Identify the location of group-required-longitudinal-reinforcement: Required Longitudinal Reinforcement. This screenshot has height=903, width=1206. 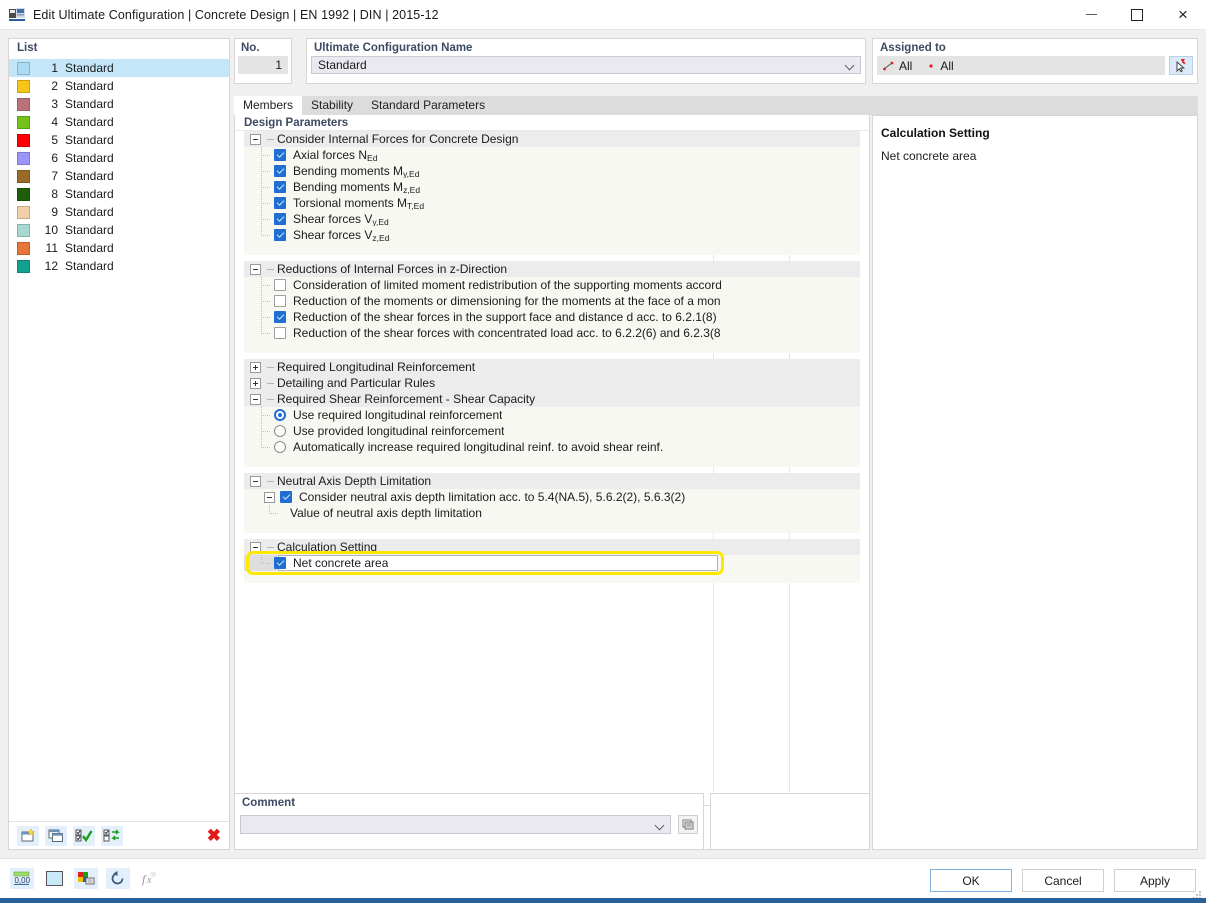
(552, 367).